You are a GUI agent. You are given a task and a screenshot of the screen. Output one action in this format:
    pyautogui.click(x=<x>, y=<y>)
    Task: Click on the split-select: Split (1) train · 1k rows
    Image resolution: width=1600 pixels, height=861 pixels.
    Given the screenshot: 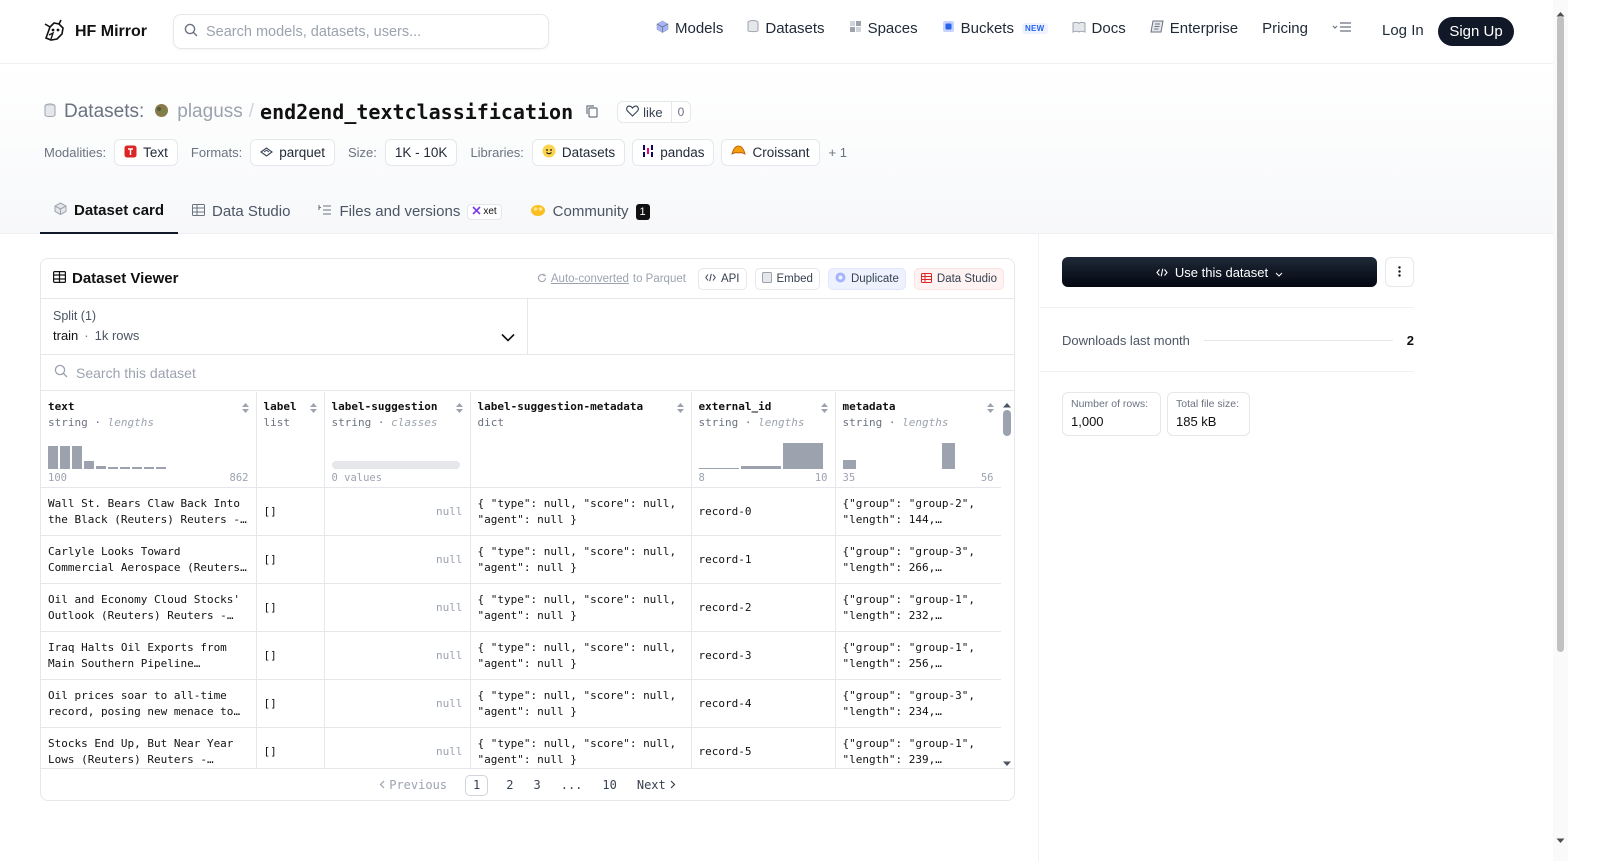 What is the action you would take?
    pyautogui.click(x=284, y=326)
    